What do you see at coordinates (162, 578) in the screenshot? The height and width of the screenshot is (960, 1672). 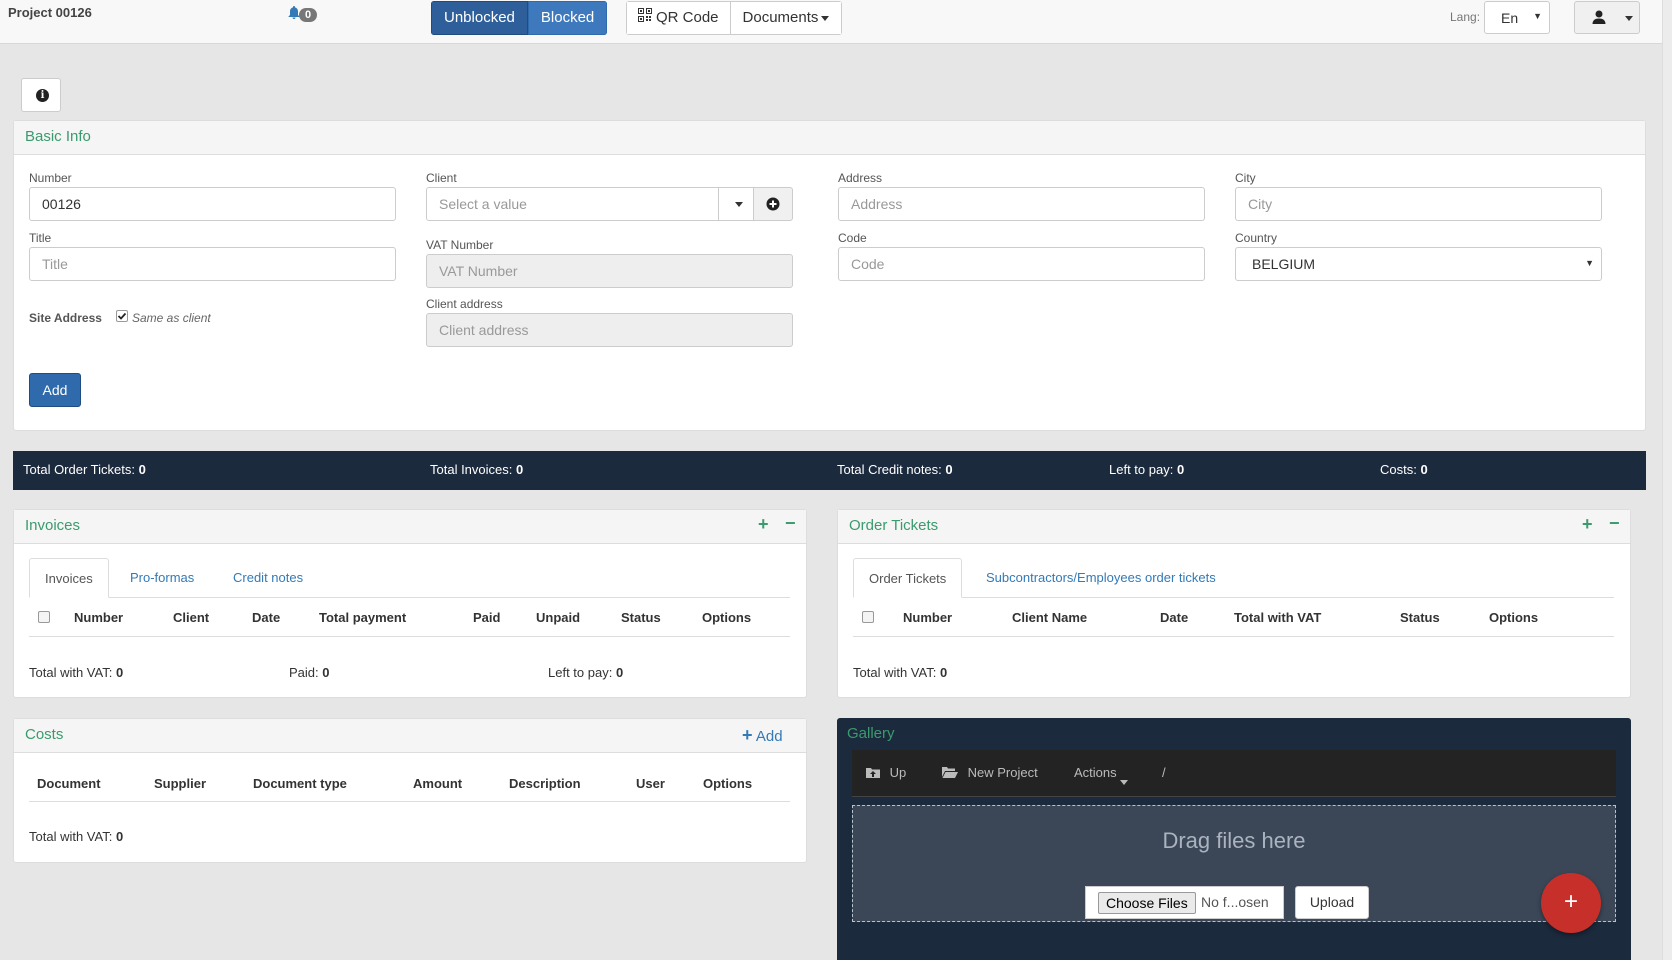 I see `tab-pro-formas: Pro-formas` at bounding box center [162, 578].